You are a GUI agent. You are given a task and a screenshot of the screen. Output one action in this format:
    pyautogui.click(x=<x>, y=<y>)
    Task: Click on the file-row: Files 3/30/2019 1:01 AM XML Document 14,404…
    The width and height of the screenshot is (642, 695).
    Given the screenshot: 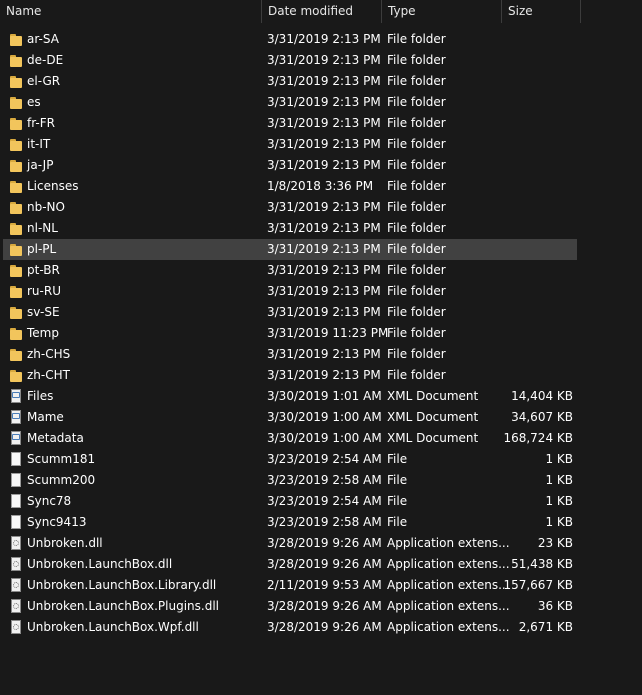 What is the action you would take?
    pyautogui.click(x=321, y=396)
    